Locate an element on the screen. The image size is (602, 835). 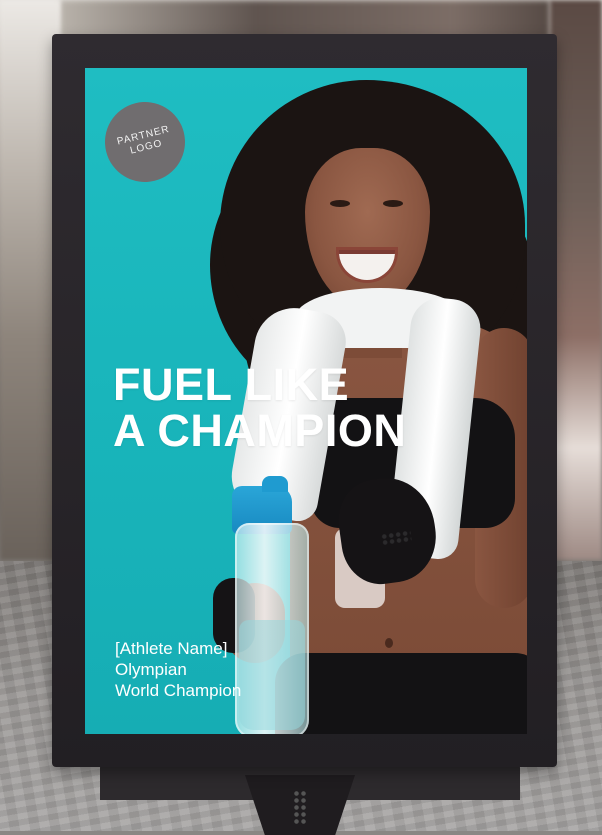
athlete-navel is located at coordinates (389, 643).